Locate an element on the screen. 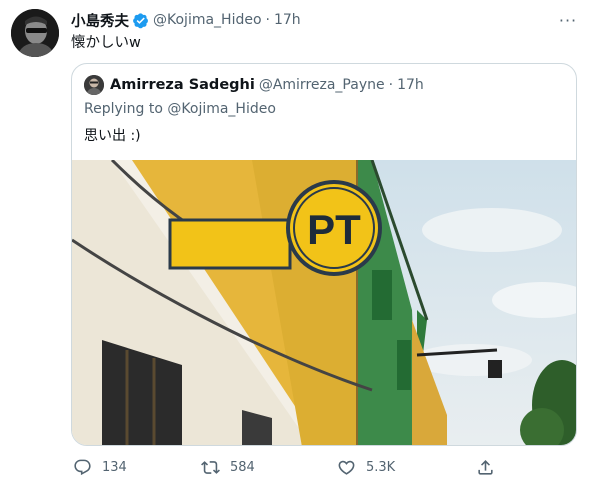  heart-icon is located at coordinates (346, 467).